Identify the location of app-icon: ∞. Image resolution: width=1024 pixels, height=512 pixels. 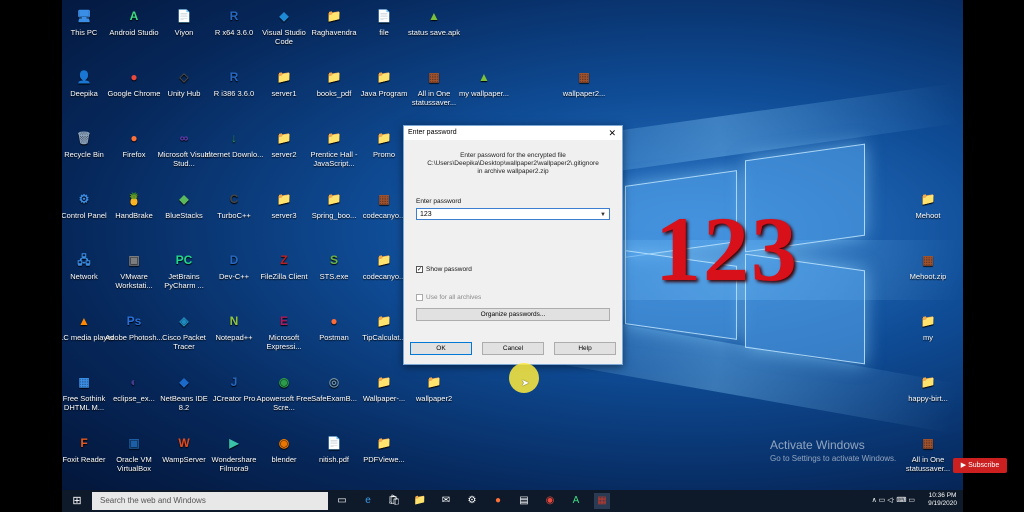
(184, 138).